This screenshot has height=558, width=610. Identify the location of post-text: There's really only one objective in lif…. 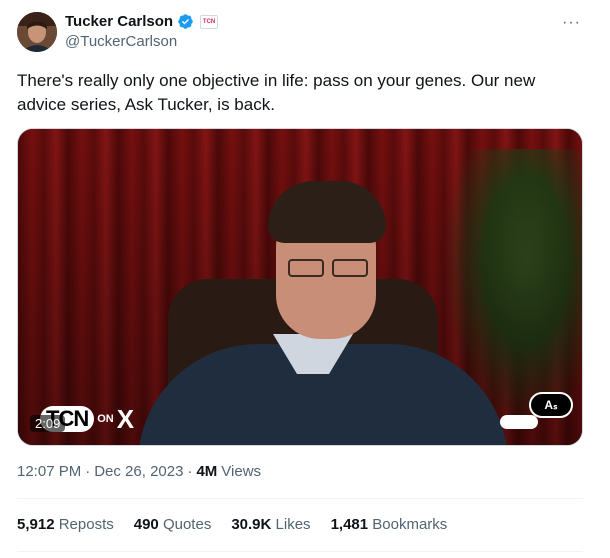
(276, 92).